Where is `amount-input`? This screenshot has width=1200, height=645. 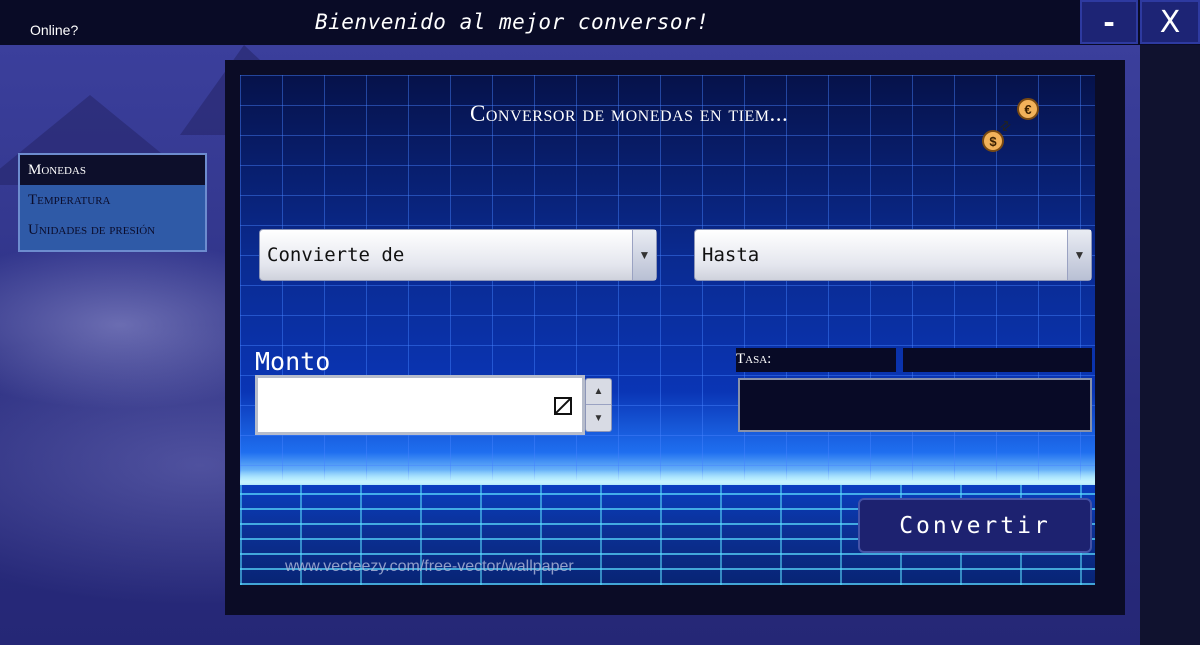
amount-input is located at coordinates (420, 405).